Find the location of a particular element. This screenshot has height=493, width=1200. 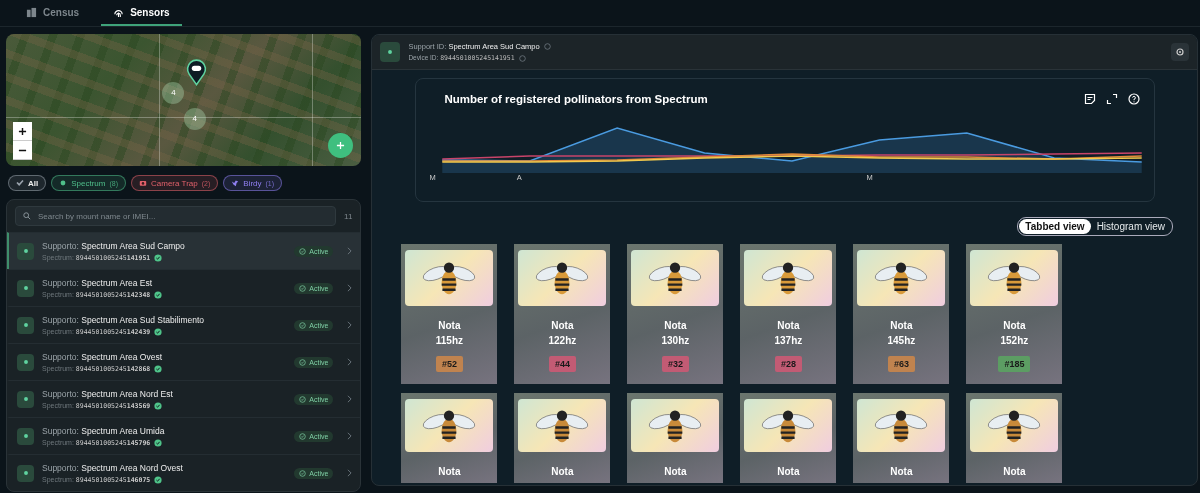

count-badge: #63 is located at coordinates (901, 364).